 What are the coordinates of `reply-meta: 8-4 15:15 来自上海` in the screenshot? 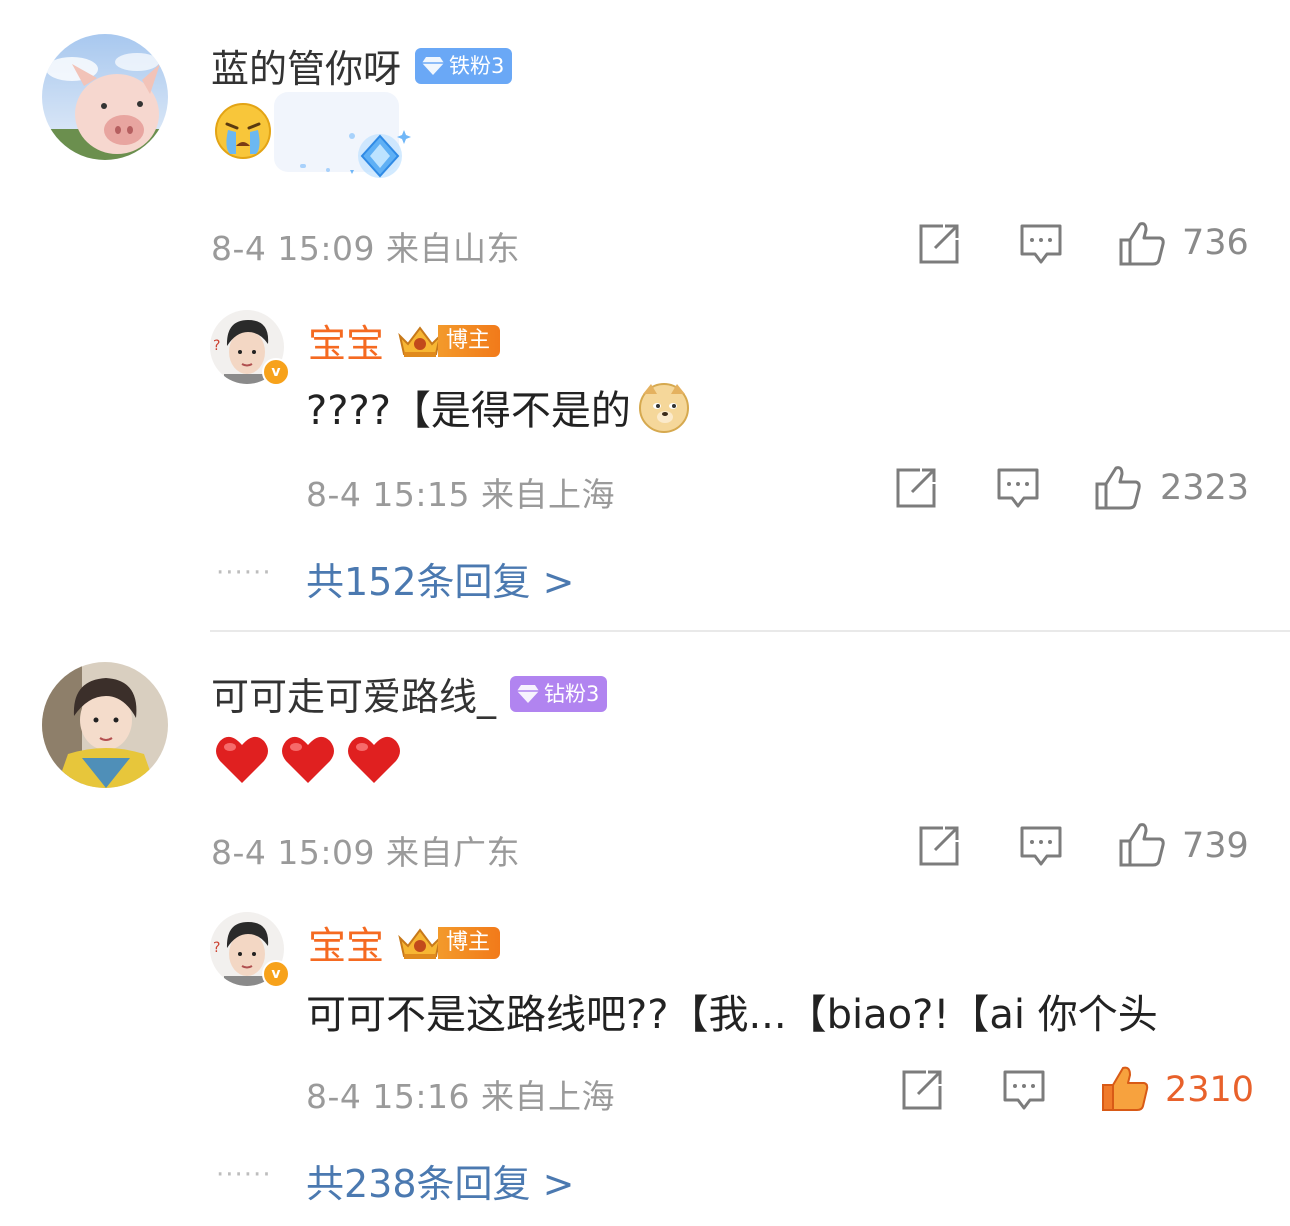 It's located at (460, 494).